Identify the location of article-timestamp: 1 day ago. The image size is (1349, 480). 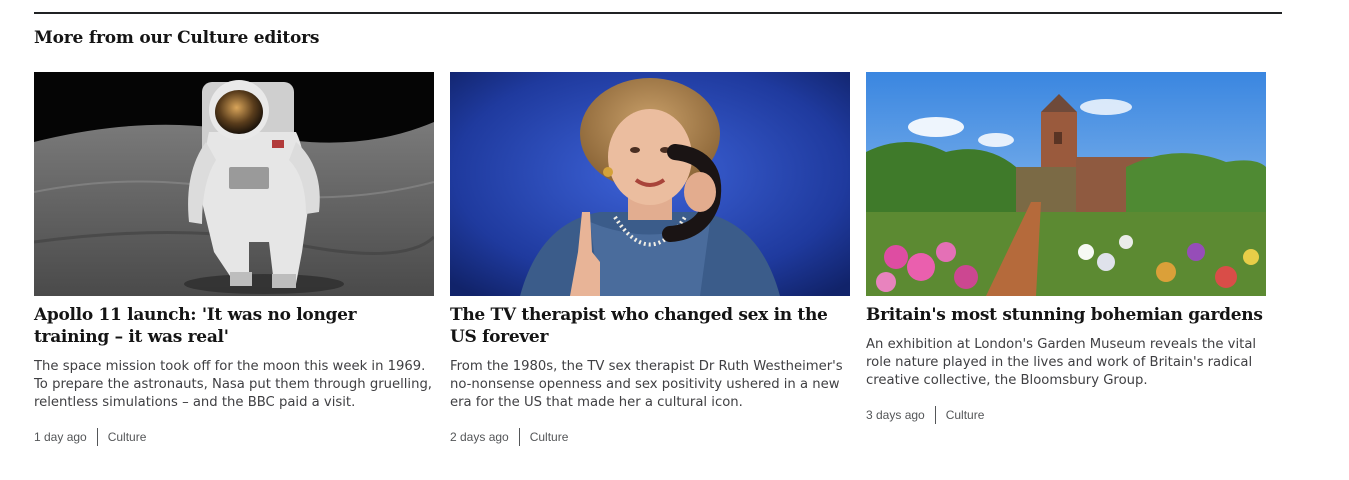
(60, 437).